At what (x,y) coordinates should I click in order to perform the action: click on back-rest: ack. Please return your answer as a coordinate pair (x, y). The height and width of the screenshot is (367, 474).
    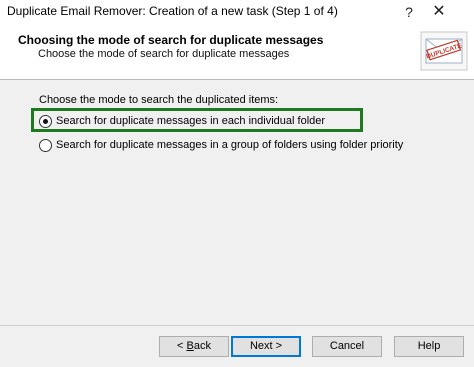
    Looking at the image, I should click on (202, 346).